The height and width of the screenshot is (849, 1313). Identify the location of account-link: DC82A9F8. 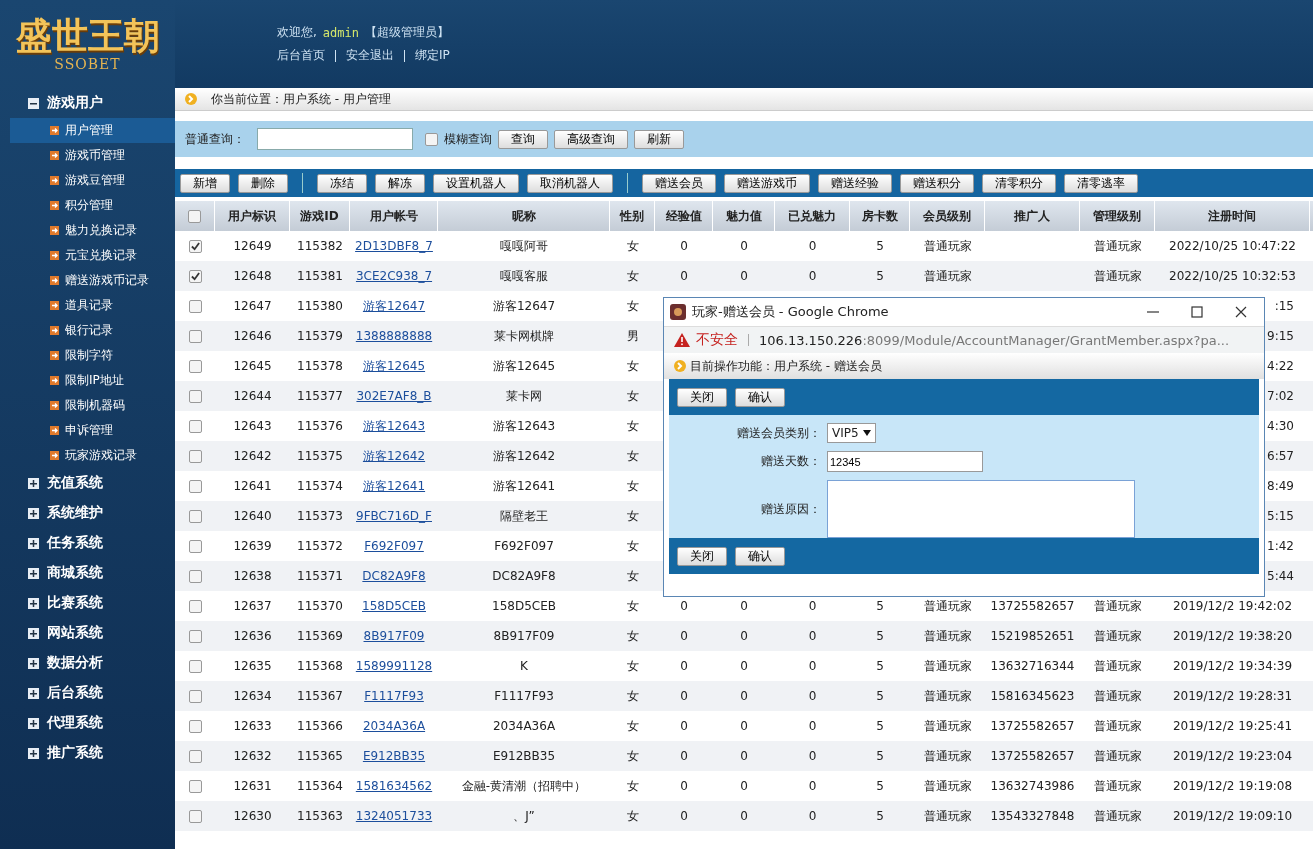
(394, 576).